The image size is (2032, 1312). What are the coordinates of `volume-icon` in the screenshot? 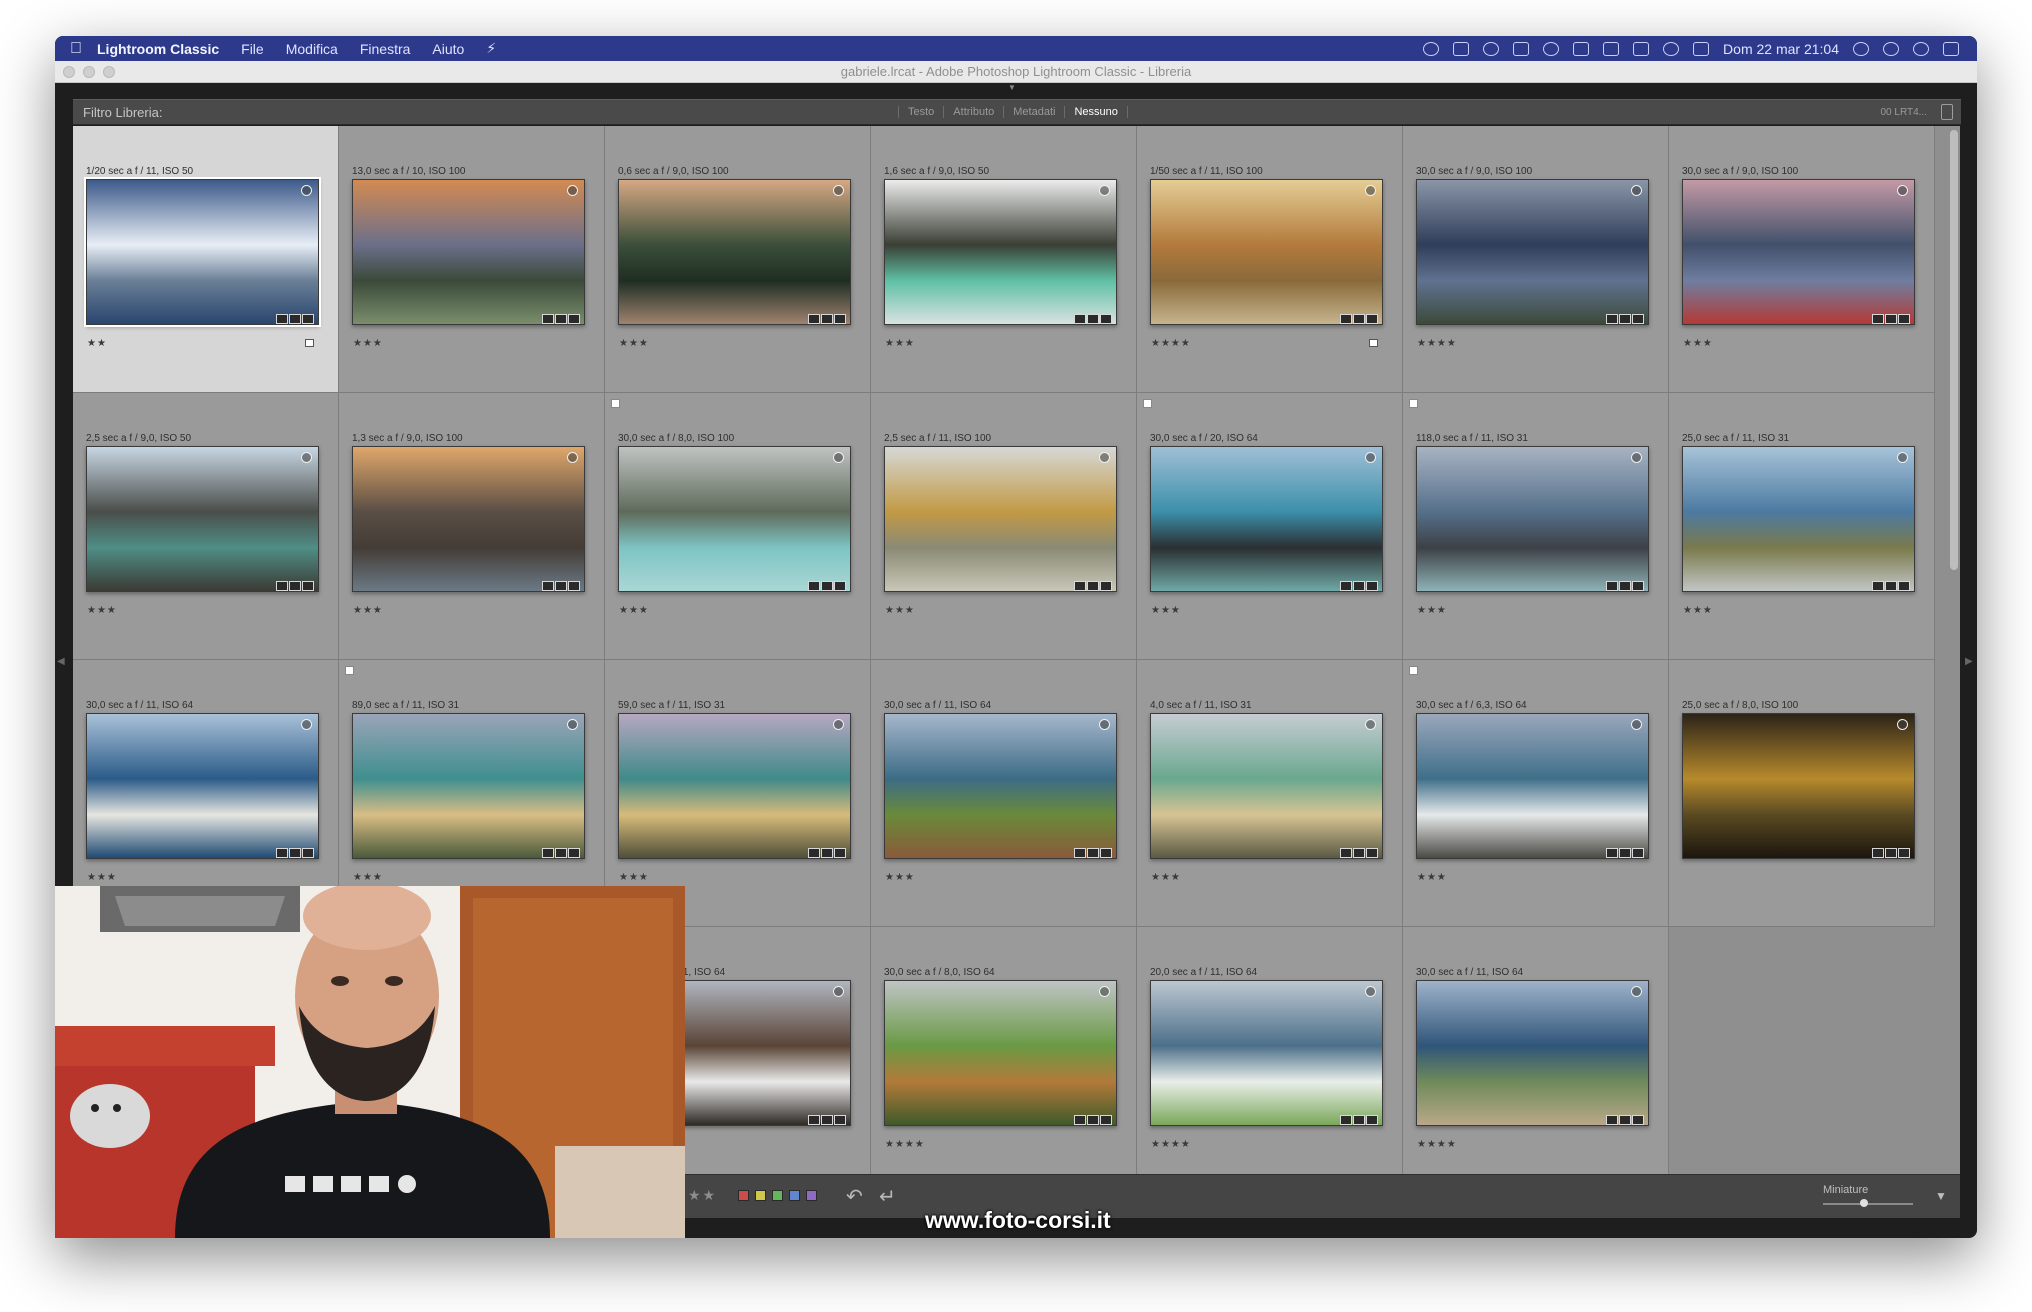 It's located at (1701, 48).